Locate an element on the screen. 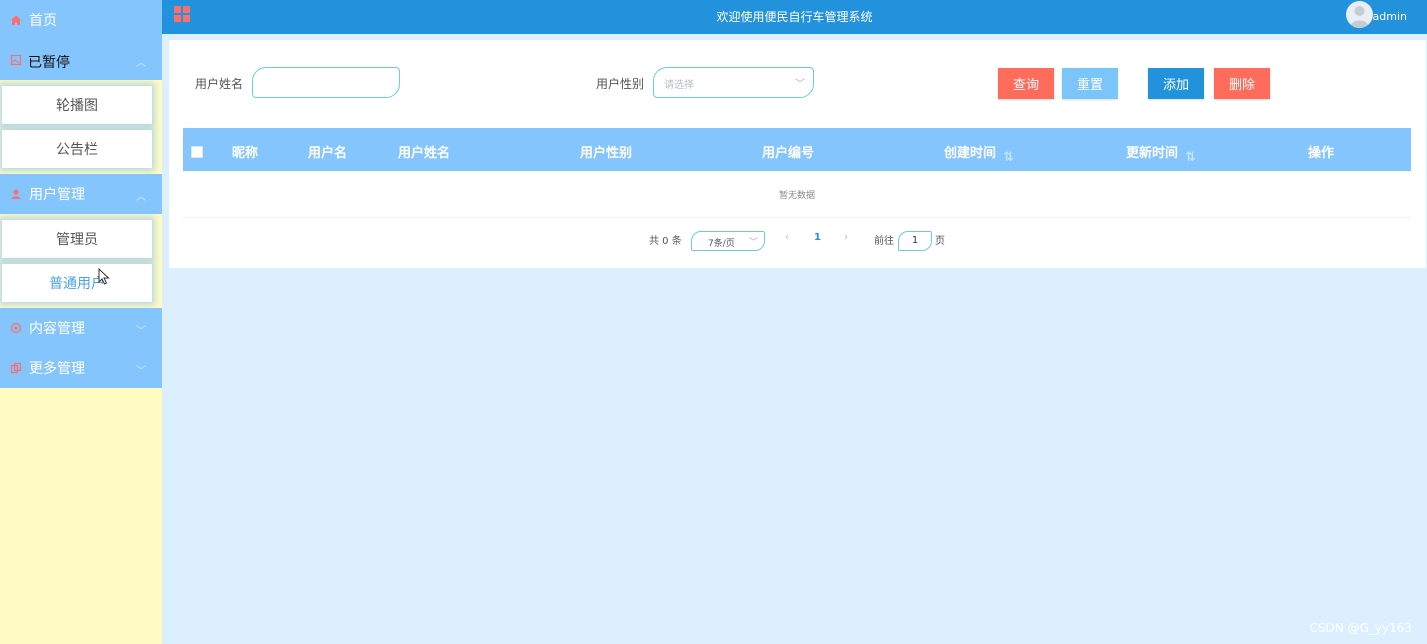 The image size is (1427, 644). next-page-icon: › is located at coordinates (846, 237).